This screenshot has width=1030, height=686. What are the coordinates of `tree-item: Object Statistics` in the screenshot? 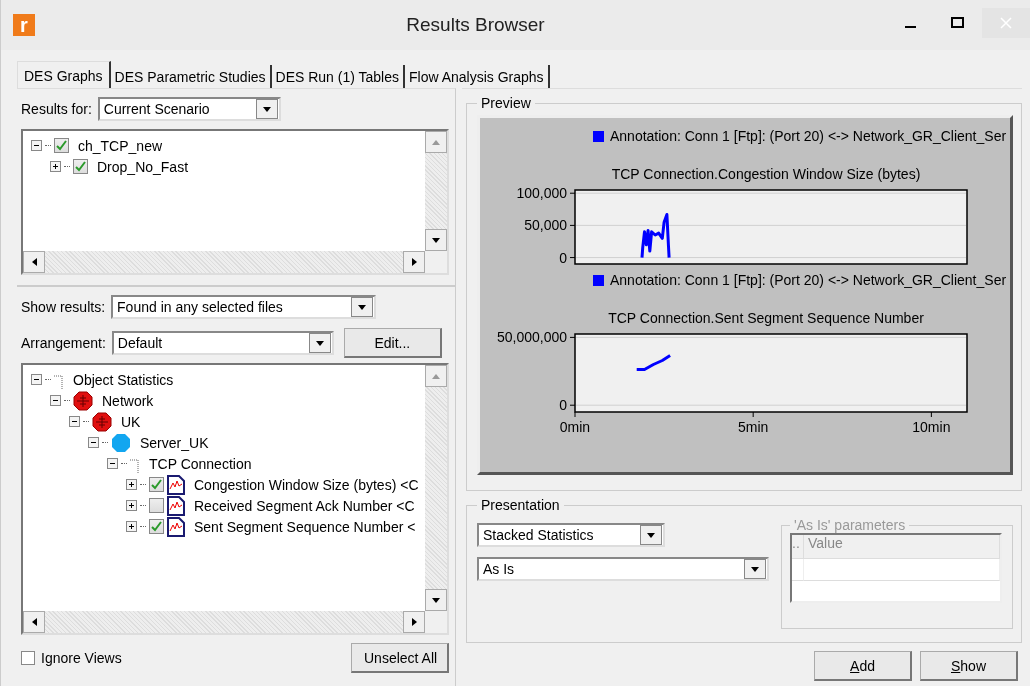 It's located at (123, 379).